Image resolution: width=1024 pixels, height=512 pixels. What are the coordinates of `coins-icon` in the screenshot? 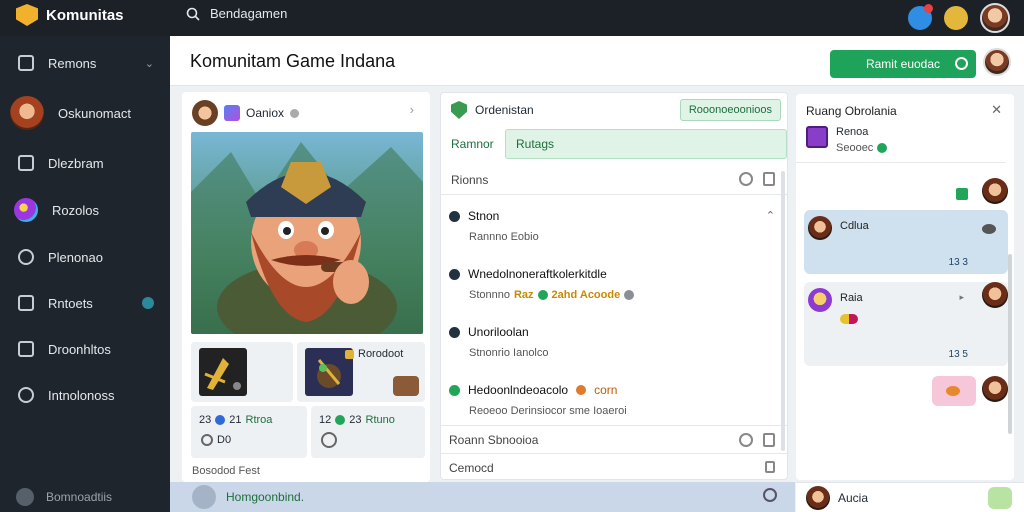 It's located at (956, 18).